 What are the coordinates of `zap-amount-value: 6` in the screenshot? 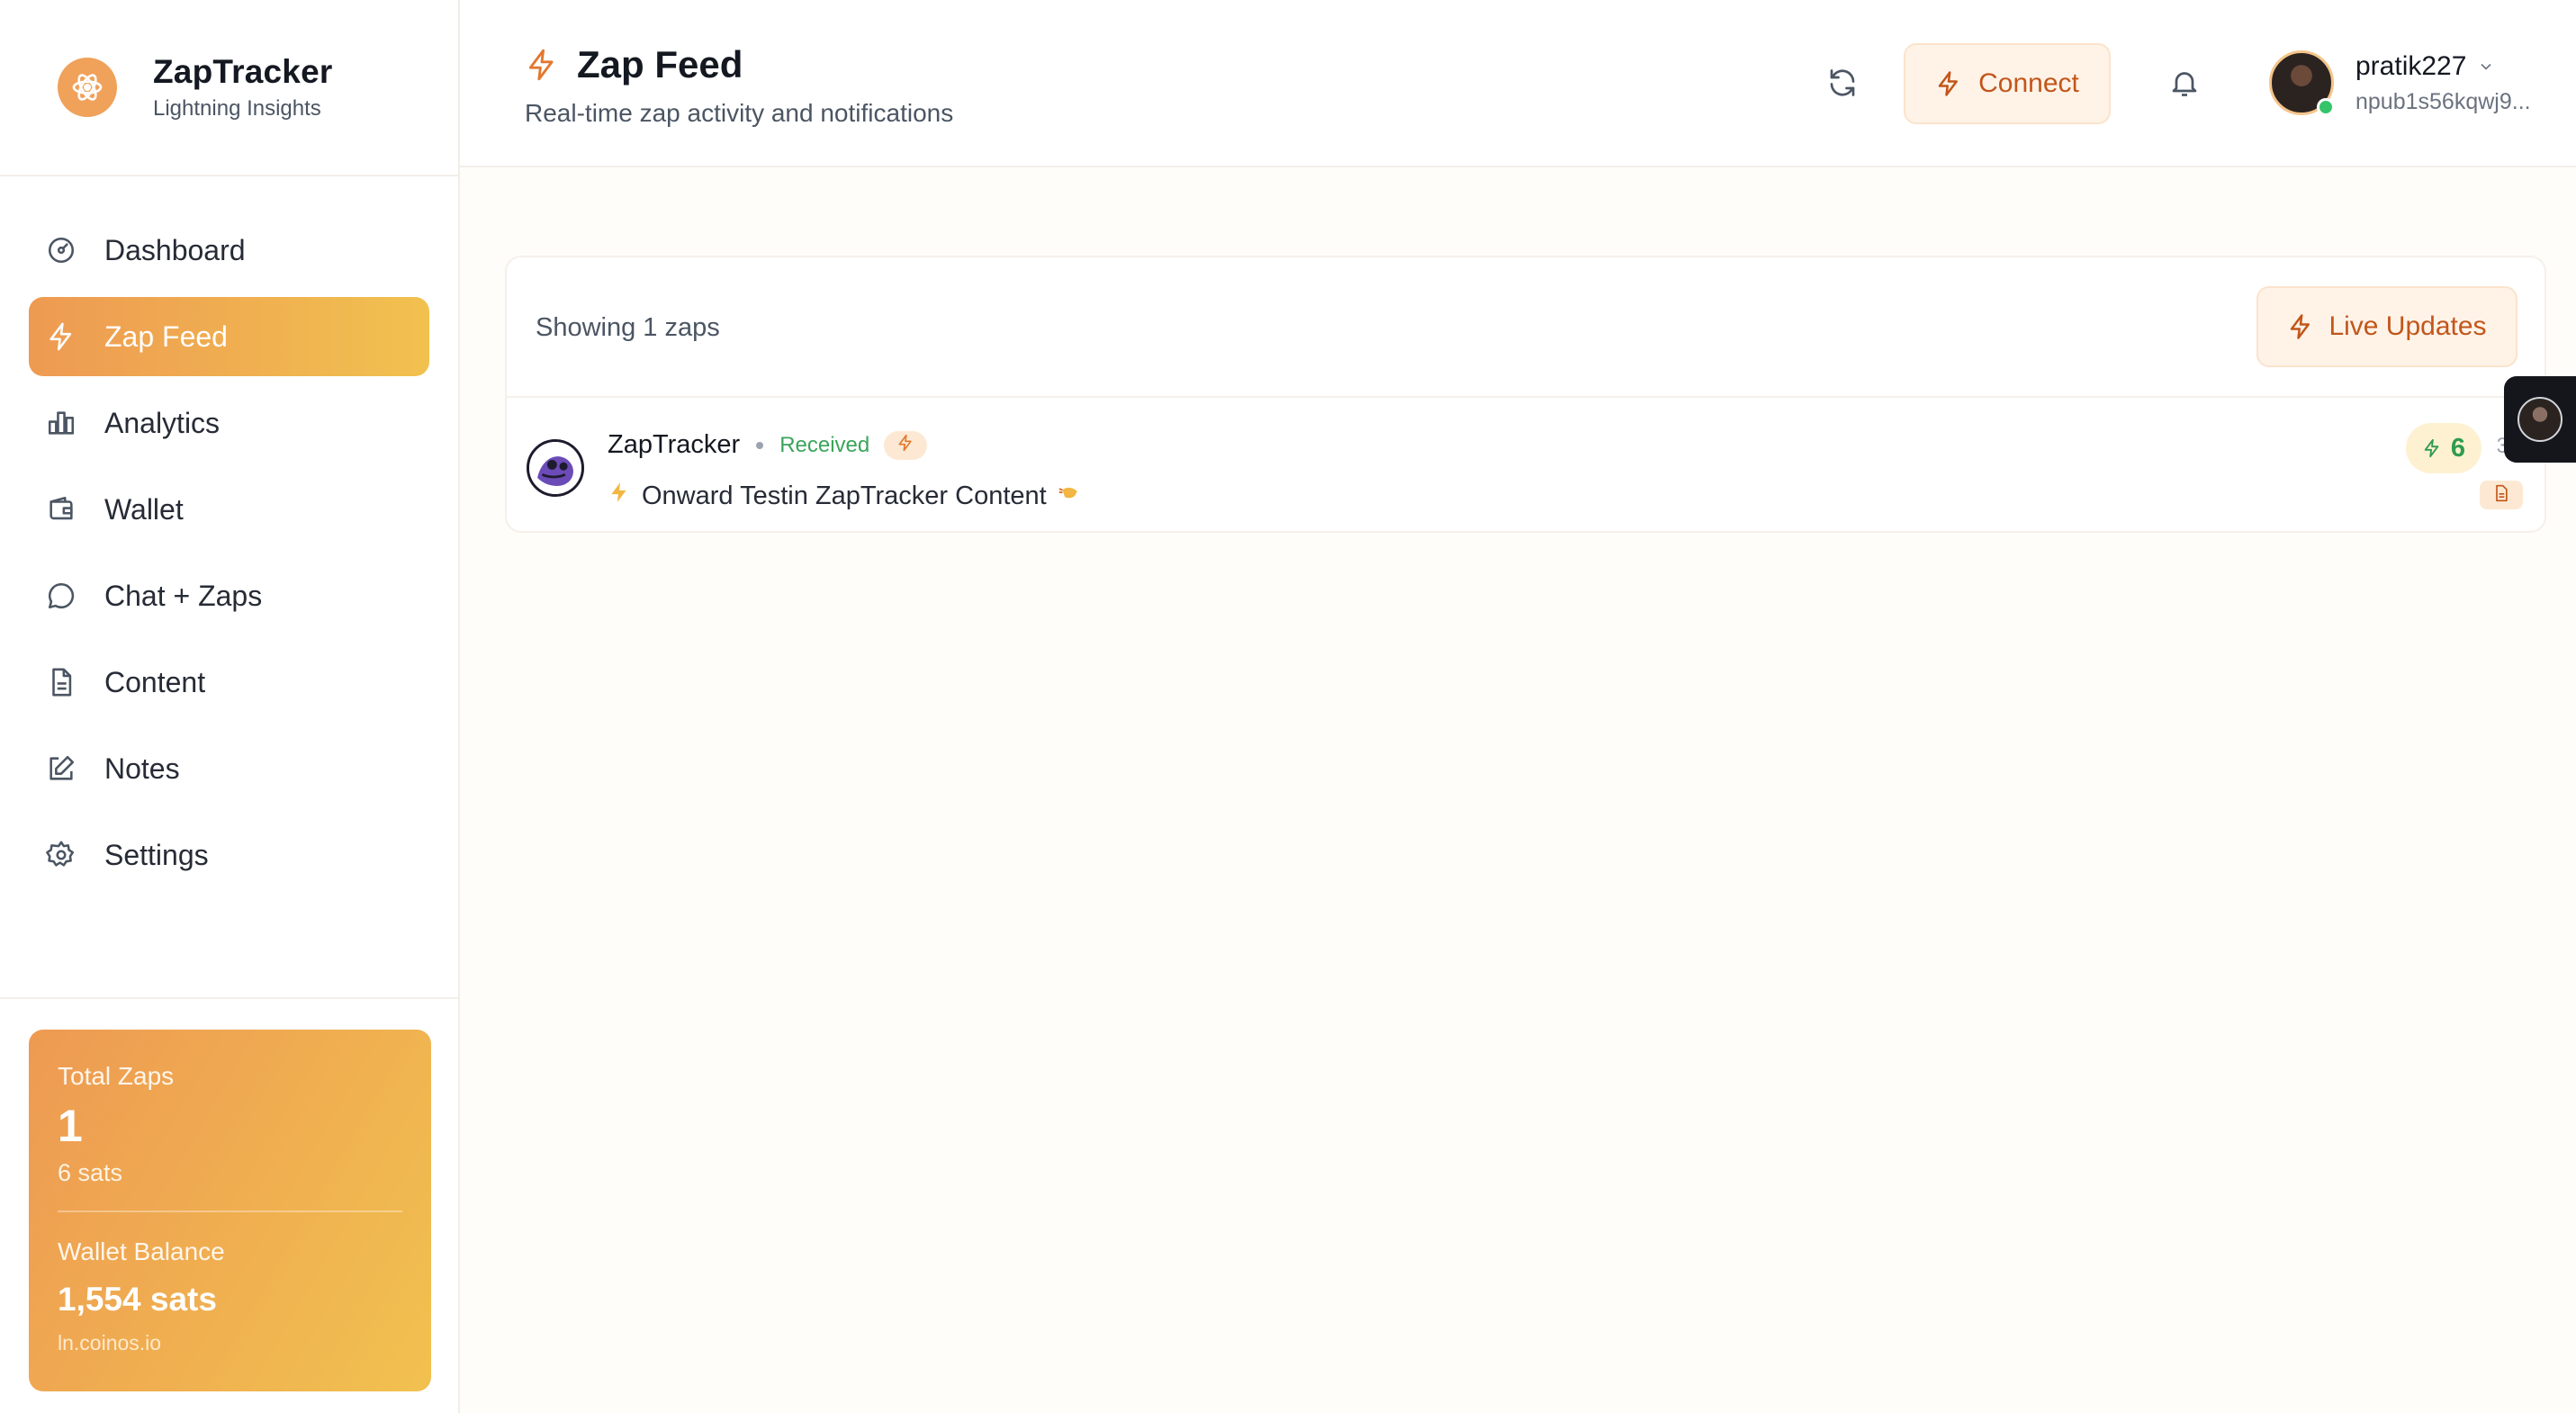 It's located at (2457, 448).